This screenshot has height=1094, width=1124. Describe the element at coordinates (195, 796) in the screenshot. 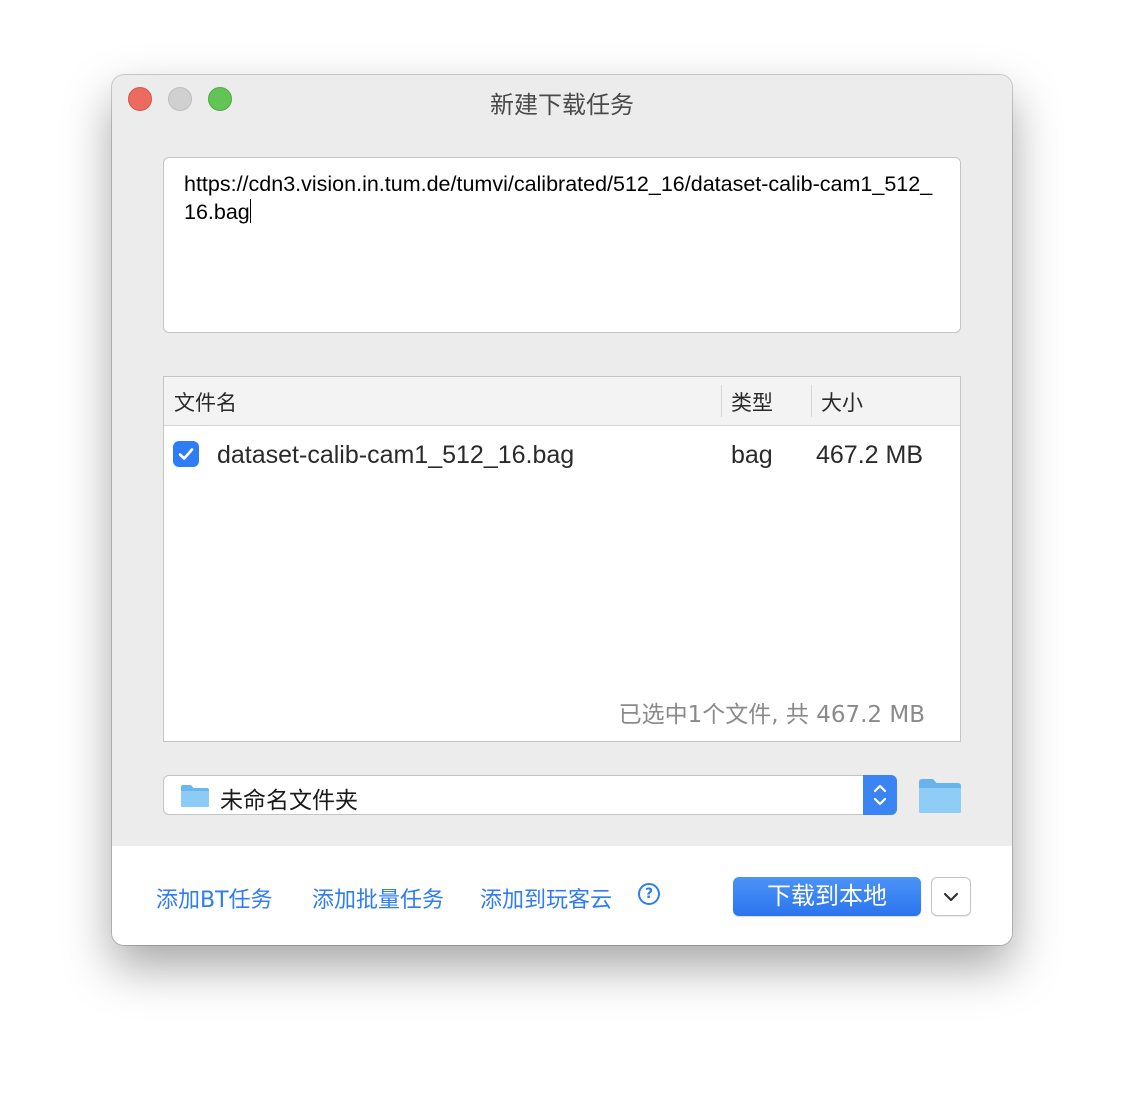

I see `folder-icon` at that location.